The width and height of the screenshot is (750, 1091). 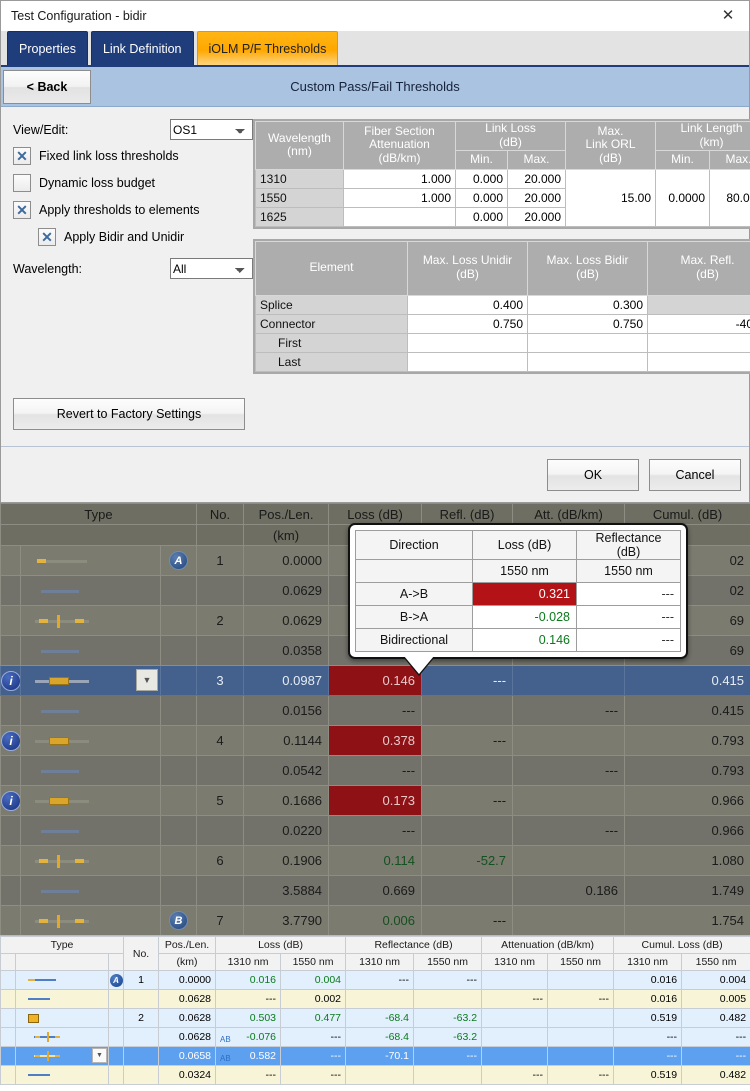 What do you see at coordinates (375, 1037) in the screenshot?
I see `table-row: 0.0628 AB -0.076 --- -68.4 -63.2 --- ---` at bounding box center [375, 1037].